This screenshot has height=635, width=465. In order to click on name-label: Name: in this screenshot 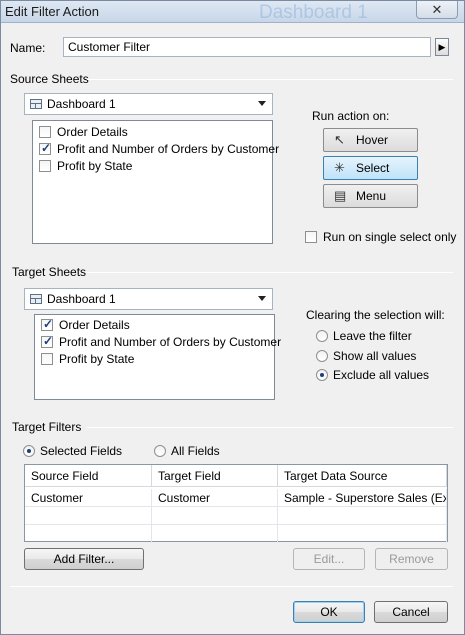, I will do `click(28, 48)`.